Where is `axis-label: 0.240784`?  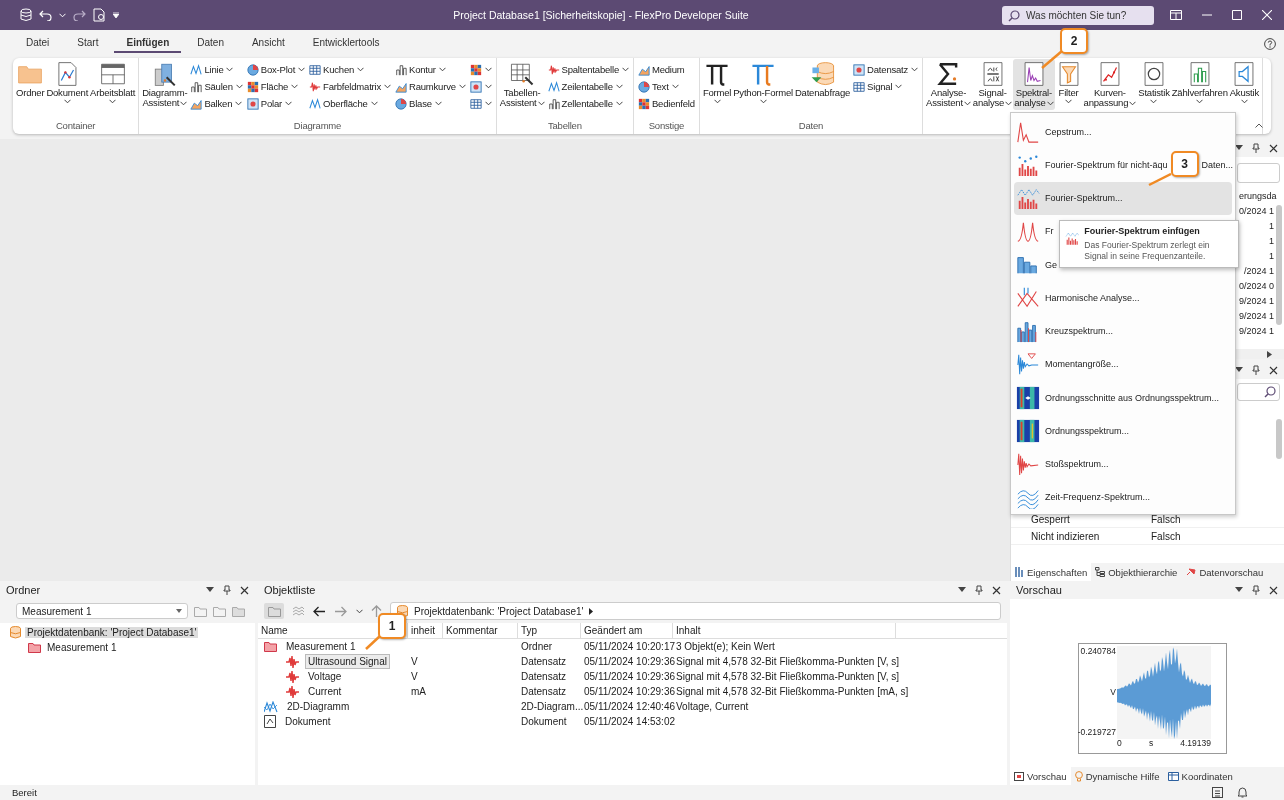 axis-label: 0.240784 is located at coordinates (1098, 651).